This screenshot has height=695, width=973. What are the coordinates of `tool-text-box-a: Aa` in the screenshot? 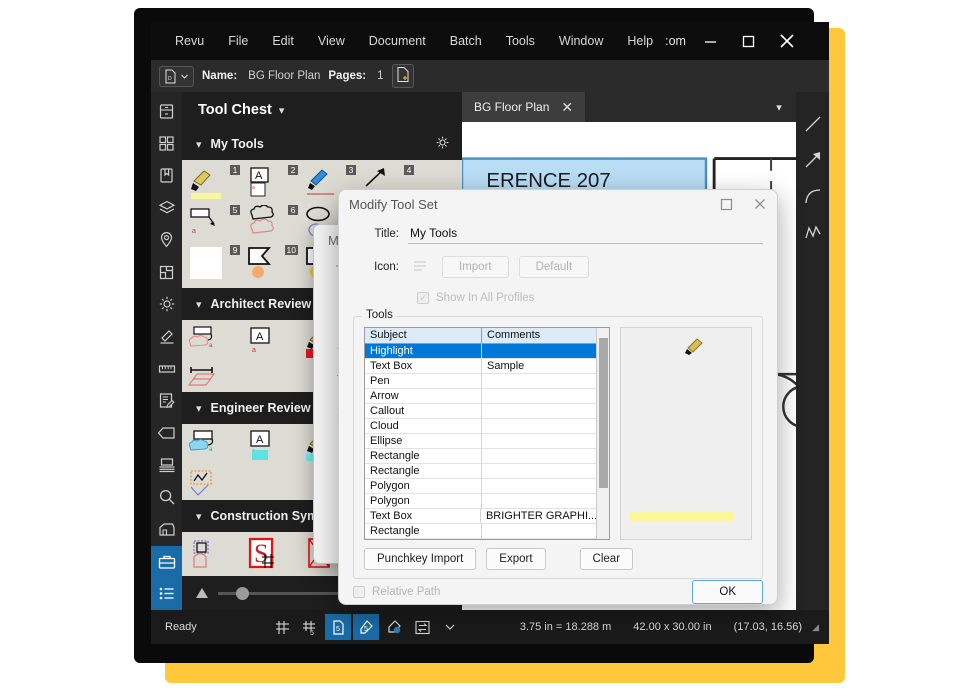 It's located at (274, 344).